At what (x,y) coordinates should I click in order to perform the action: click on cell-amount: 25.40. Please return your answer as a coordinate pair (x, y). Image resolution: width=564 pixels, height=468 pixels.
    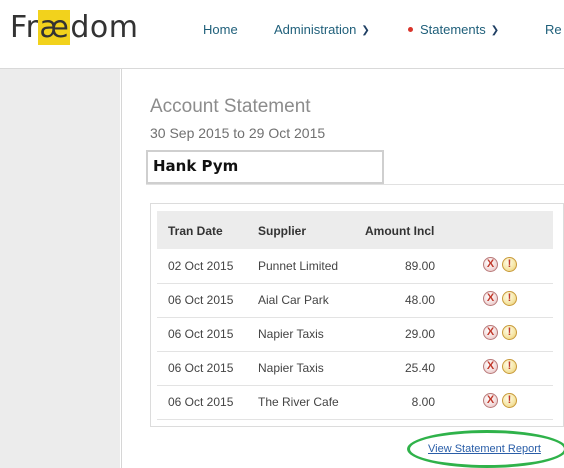
    Looking at the image, I should click on (419, 368).